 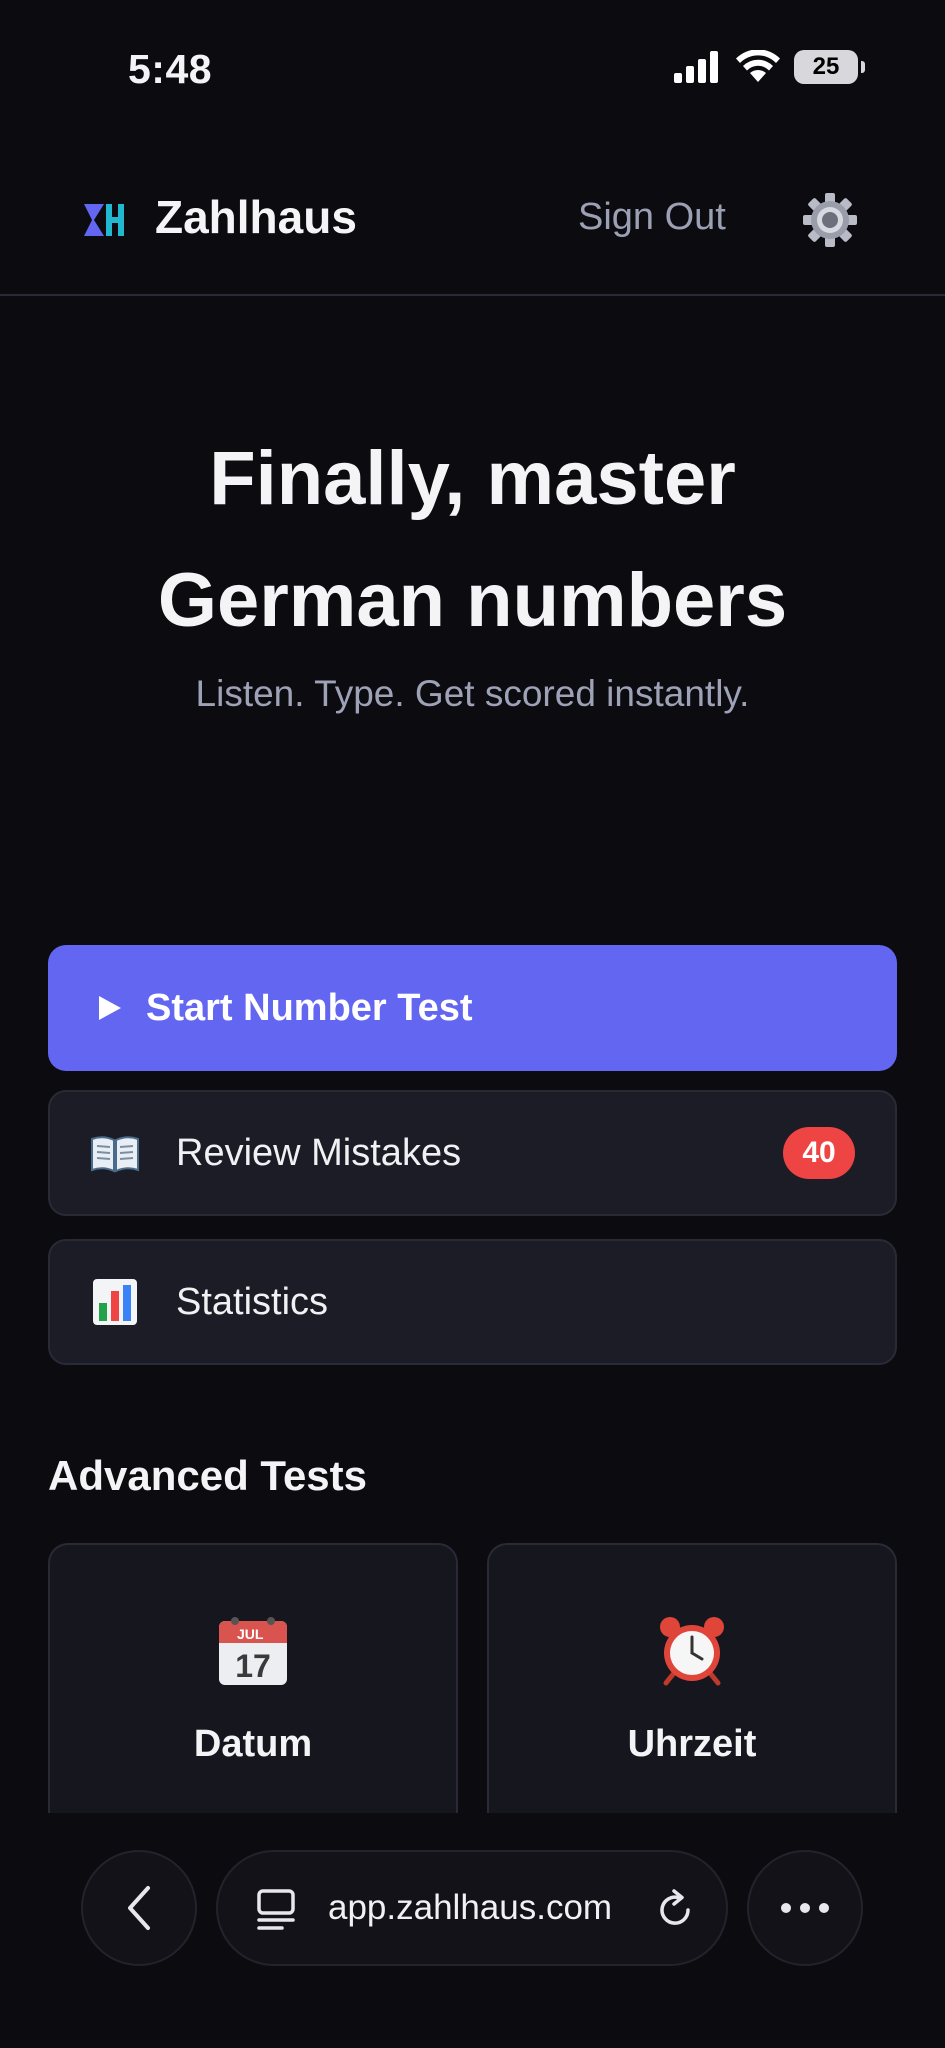 I want to click on battery-nub, so click(x=863, y=67).